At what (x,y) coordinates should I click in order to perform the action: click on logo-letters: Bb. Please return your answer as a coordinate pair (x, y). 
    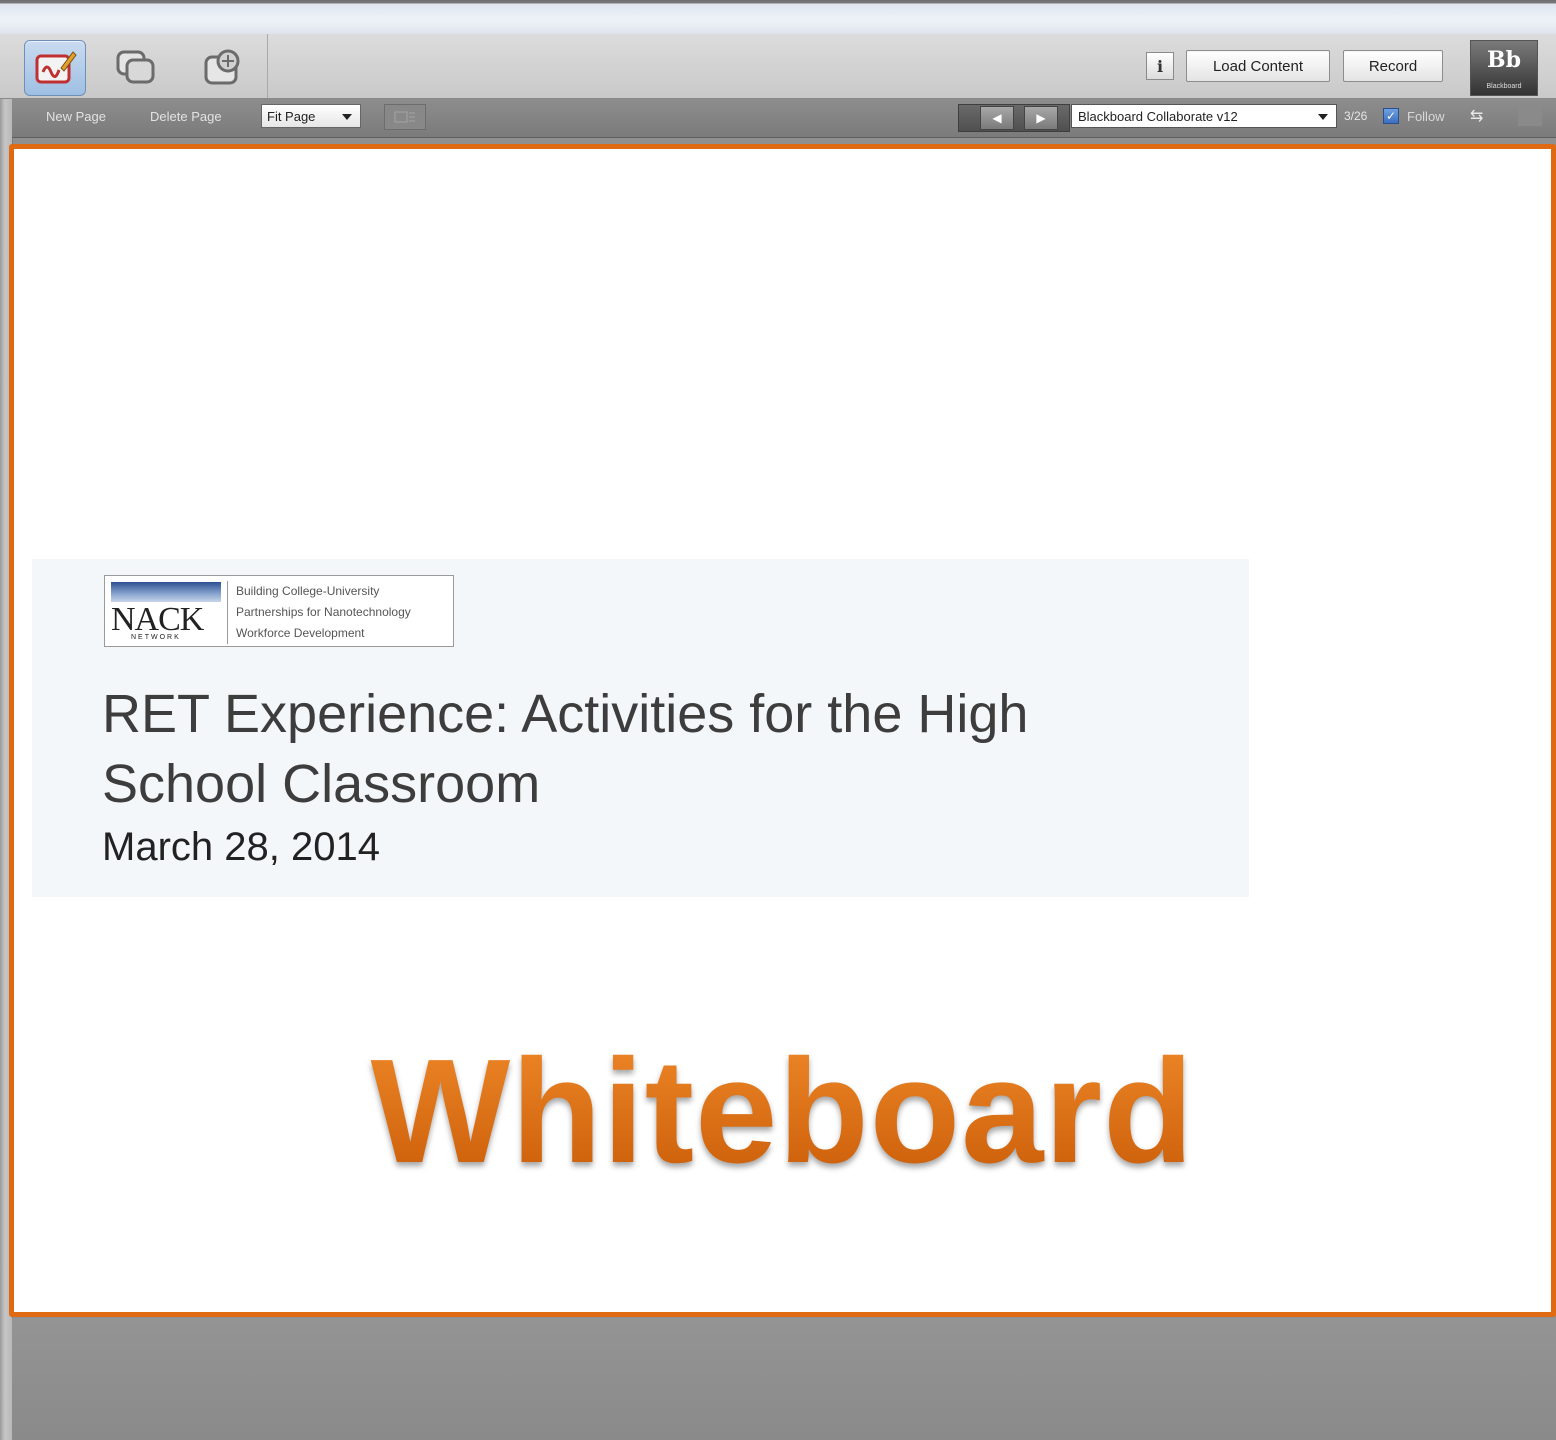
    Looking at the image, I should click on (1504, 60).